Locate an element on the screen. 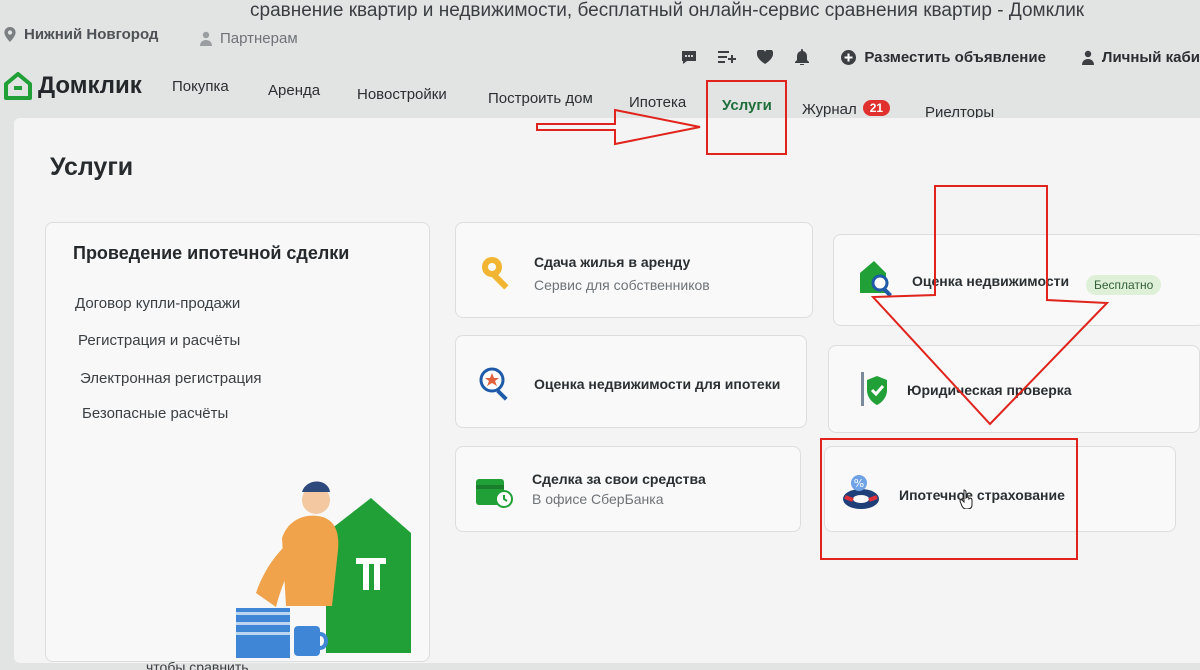 The width and height of the screenshot is (1200, 670). service-card-mortgage-valuation: Оценка недвижимости для ипотеки is located at coordinates (631, 381).